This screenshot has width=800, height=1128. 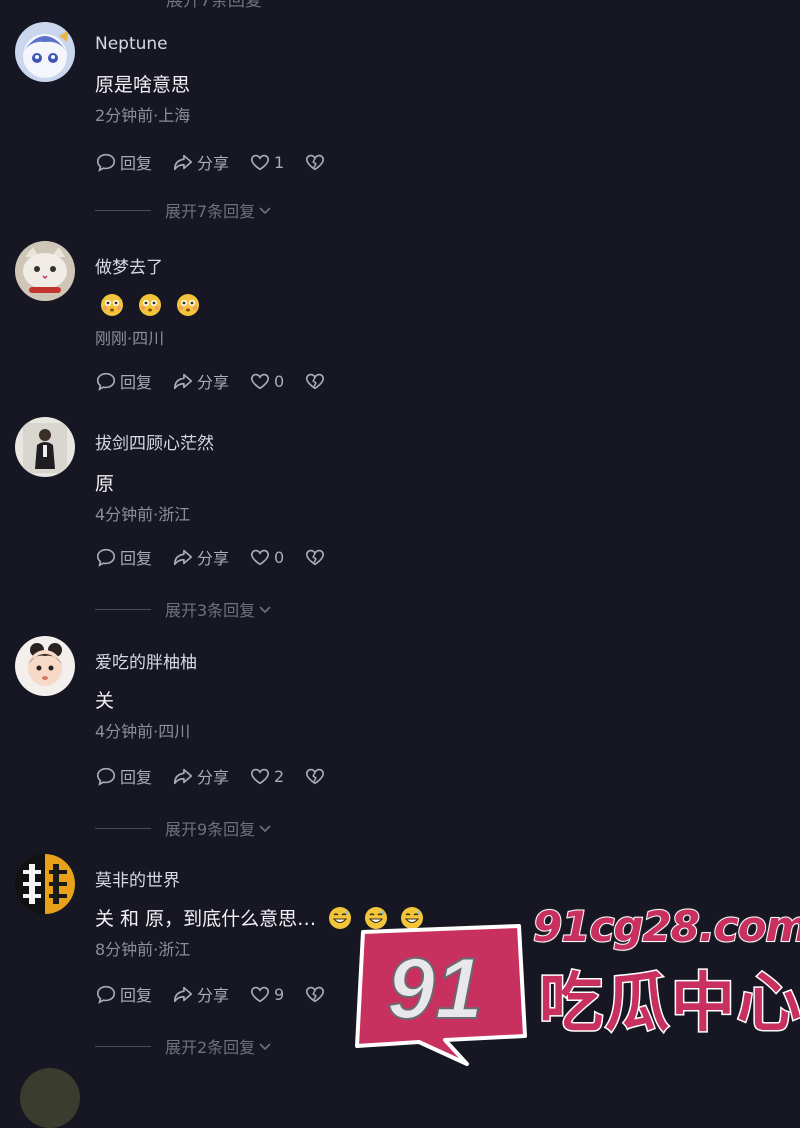 I want to click on comment-content: 原是啥意思, so click(x=142, y=83).